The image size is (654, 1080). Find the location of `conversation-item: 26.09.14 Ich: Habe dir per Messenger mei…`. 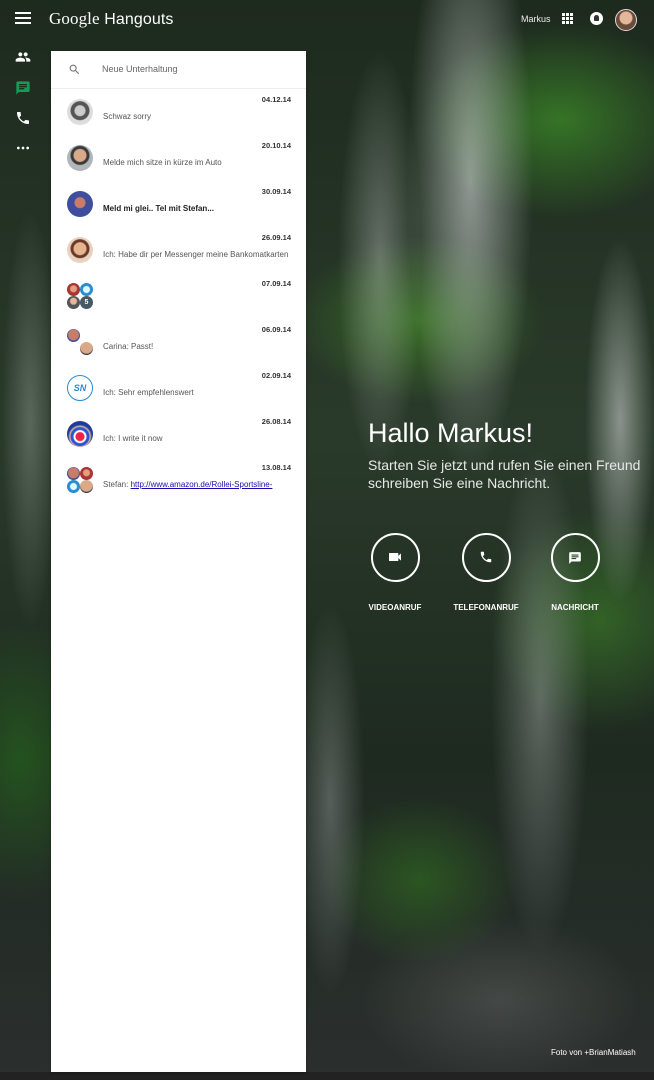

conversation-item: 26.09.14 Ich: Habe dir per Messenger mei… is located at coordinates (178, 250).